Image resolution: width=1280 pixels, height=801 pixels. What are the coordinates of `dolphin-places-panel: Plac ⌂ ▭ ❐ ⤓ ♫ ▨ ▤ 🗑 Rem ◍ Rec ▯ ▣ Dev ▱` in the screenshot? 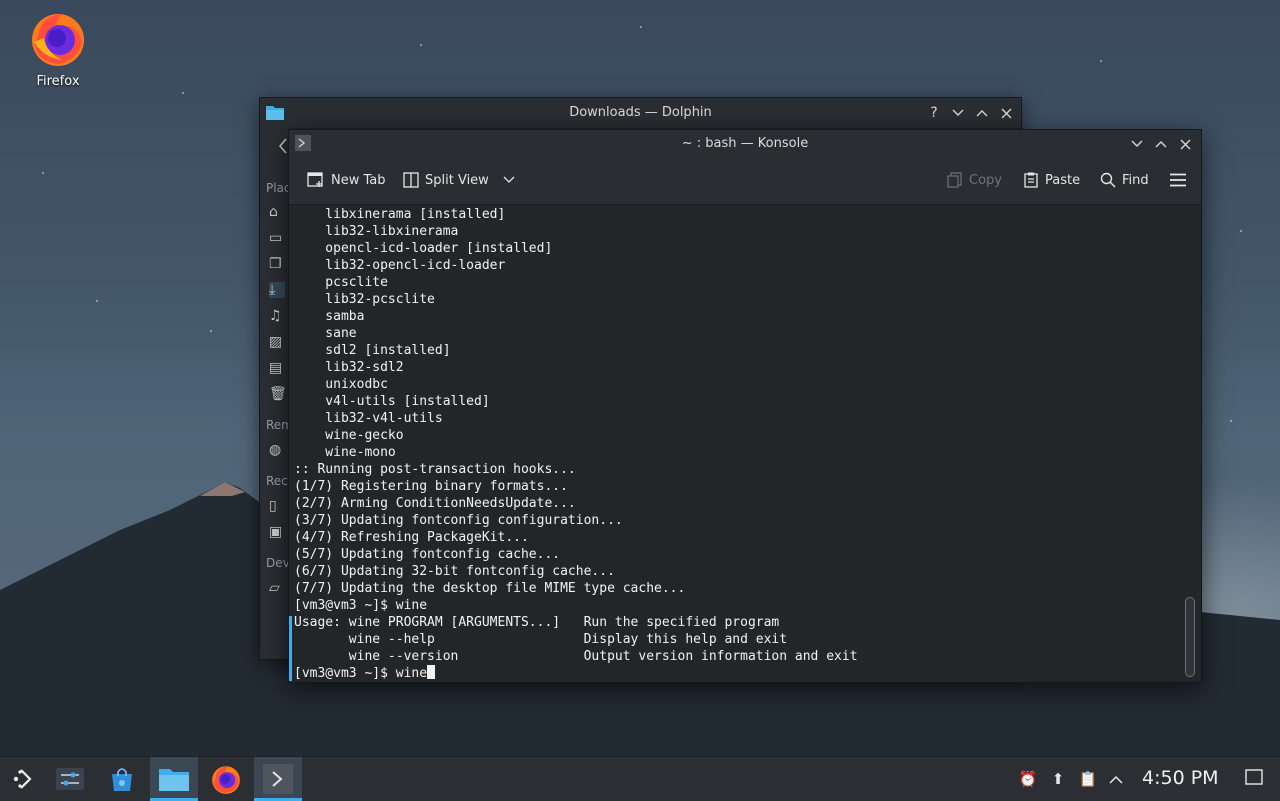 It's located at (276, 393).